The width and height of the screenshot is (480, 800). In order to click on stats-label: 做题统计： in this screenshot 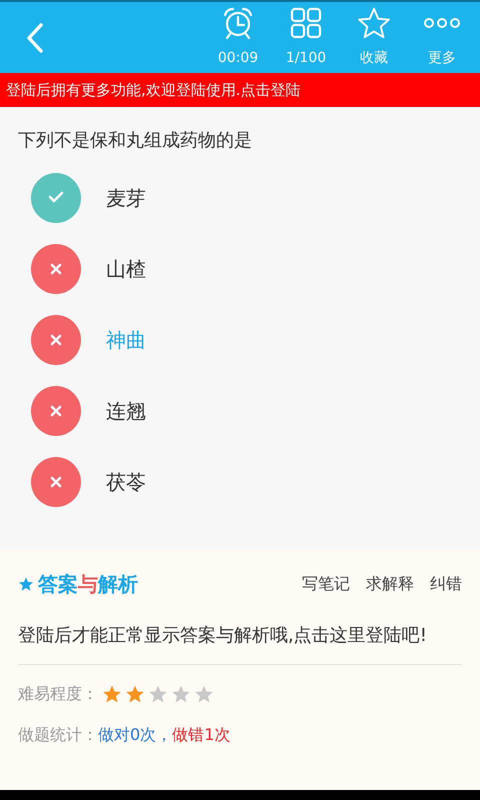, I will do `click(58, 735)`.